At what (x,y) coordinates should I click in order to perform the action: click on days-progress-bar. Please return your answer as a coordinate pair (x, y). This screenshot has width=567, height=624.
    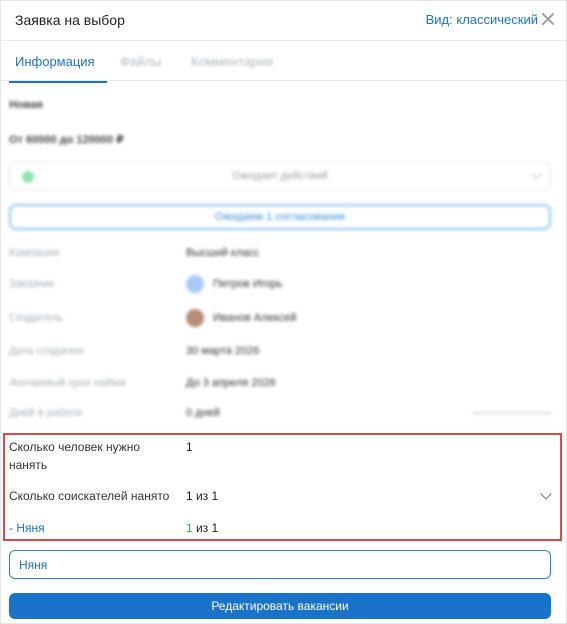
    Looking at the image, I should click on (512, 413).